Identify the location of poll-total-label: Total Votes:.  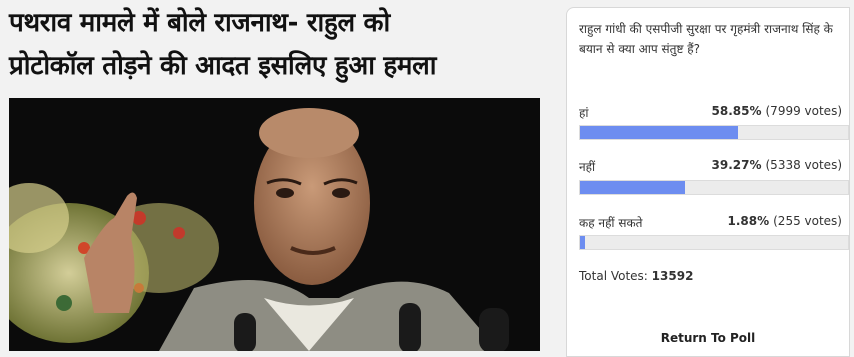
(613, 276).